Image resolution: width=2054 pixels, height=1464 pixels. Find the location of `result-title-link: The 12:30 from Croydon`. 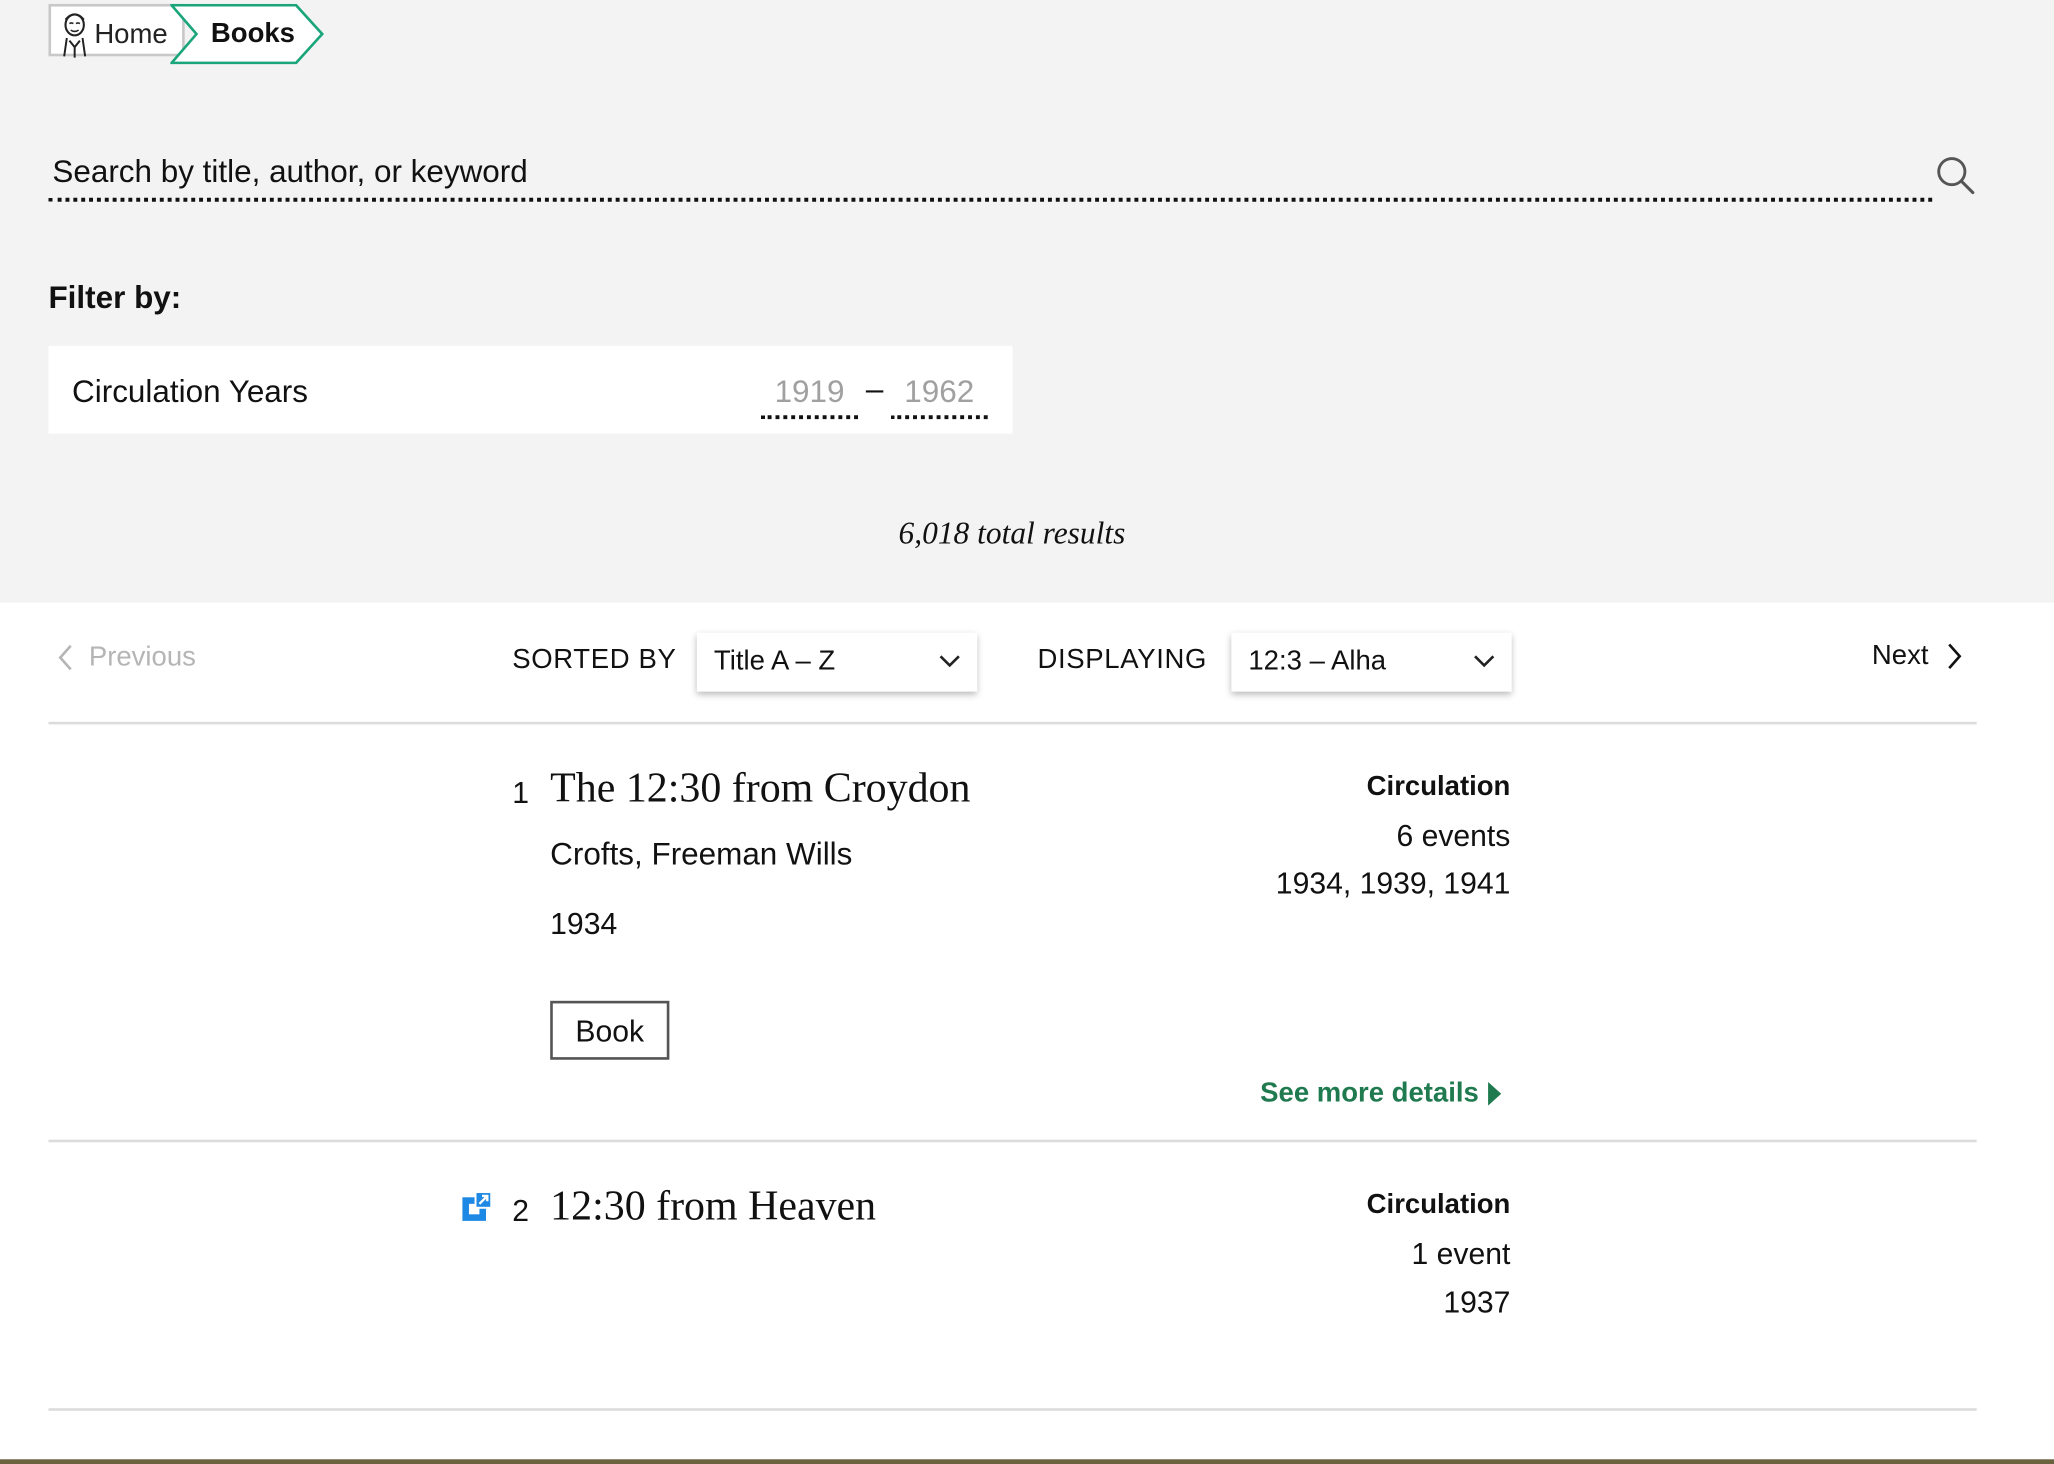

result-title-link: The 12:30 from Croydon is located at coordinates (760, 788).